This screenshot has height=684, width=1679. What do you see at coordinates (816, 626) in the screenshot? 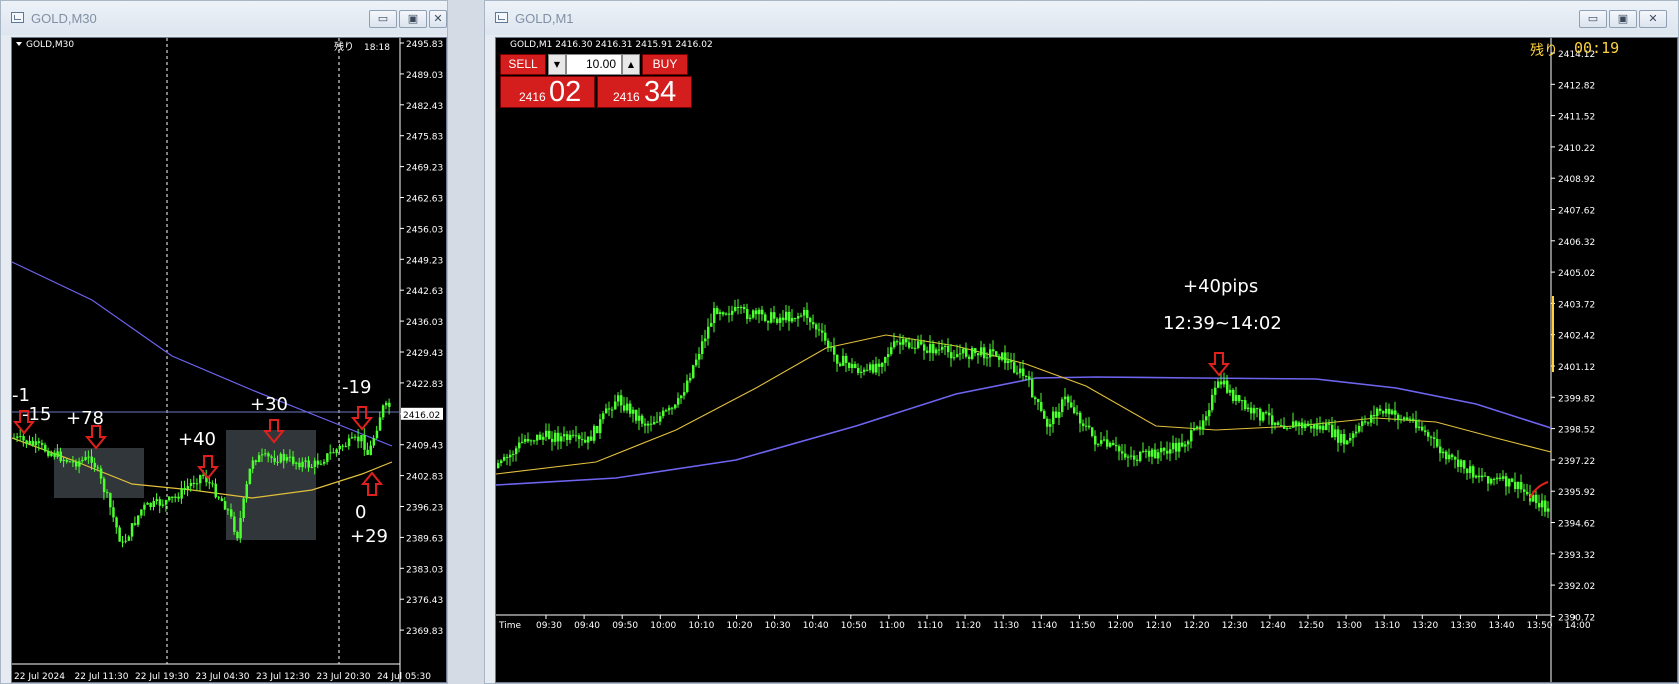
I see `time-tick-label: 10:40` at bounding box center [816, 626].